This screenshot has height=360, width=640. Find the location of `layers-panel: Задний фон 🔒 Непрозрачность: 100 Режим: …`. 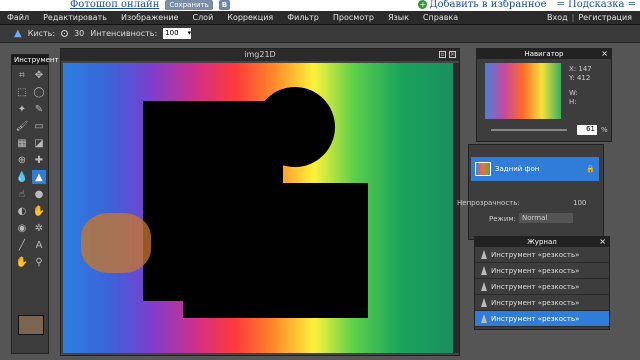

layers-panel: Задний фон 🔒 Непрозрачность: 100 Режим: … is located at coordinates (530, 192).